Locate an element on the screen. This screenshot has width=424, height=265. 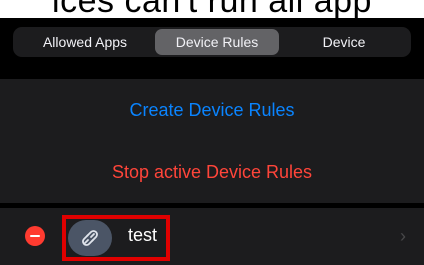
top-cropped-caption: ices can't run all app is located at coordinates (212, 9).